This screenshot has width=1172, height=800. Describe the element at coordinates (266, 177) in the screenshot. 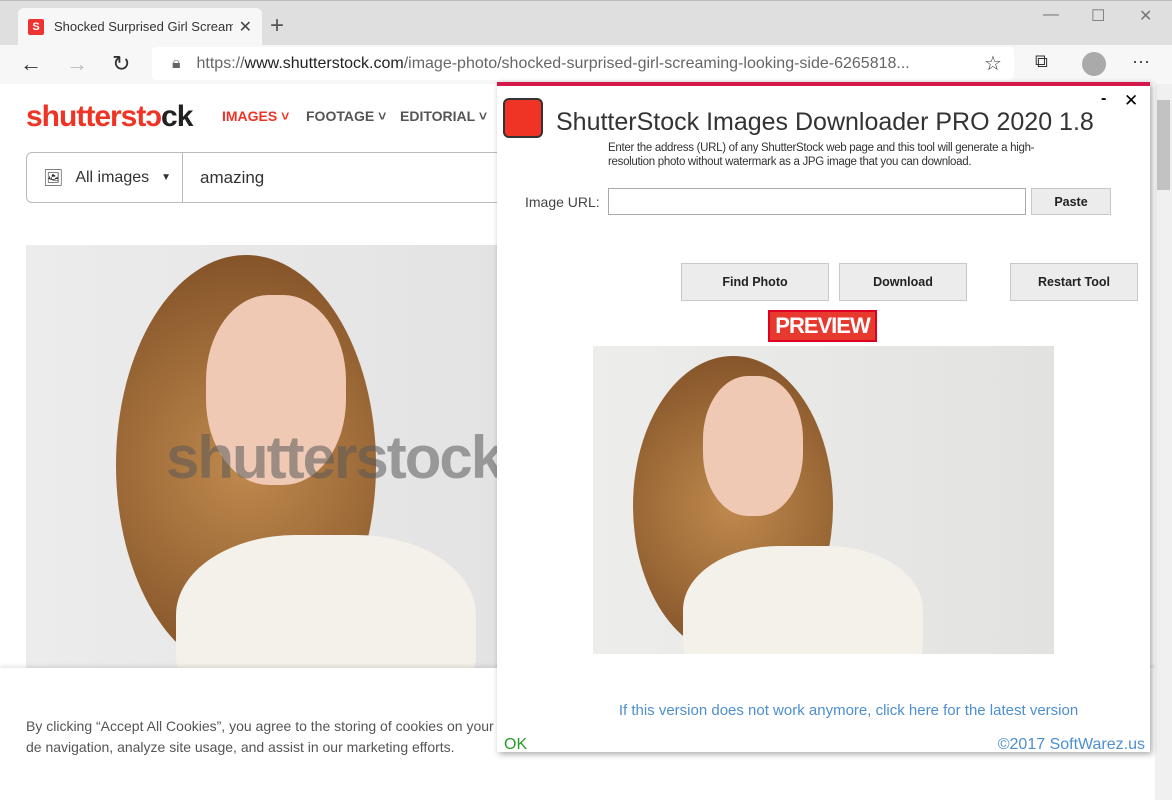

I see `search-bar: 🖼︎ All images ▼ amazing` at that location.